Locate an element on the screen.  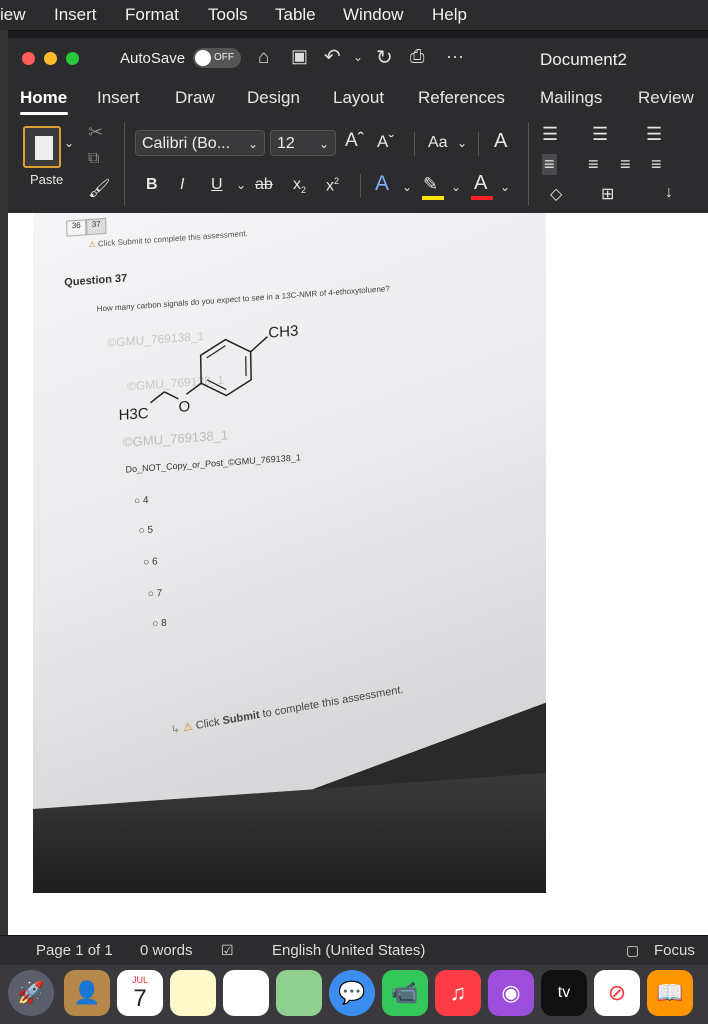
align-right-icon: ≡ is located at coordinates (625, 164).